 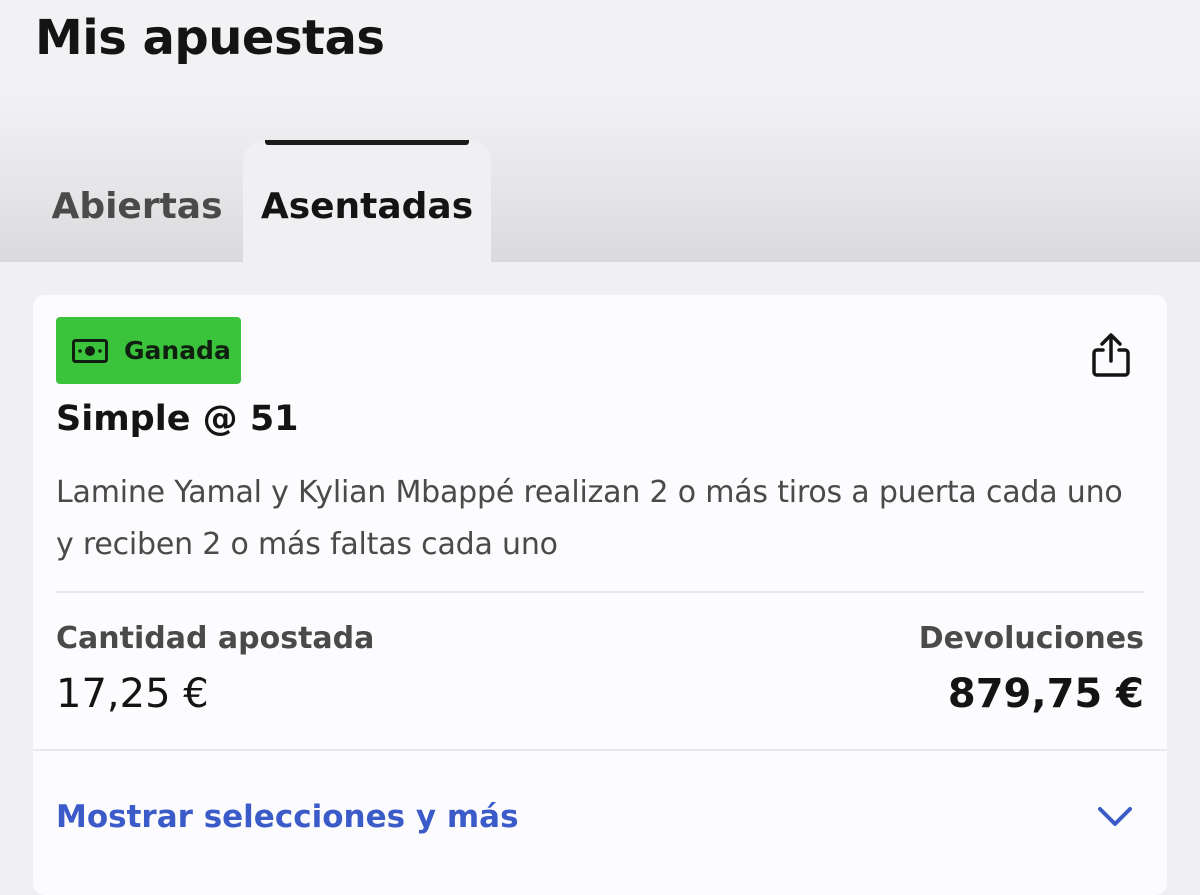 What do you see at coordinates (132, 694) in the screenshot?
I see `stake-value: 17,25 €` at bounding box center [132, 694].